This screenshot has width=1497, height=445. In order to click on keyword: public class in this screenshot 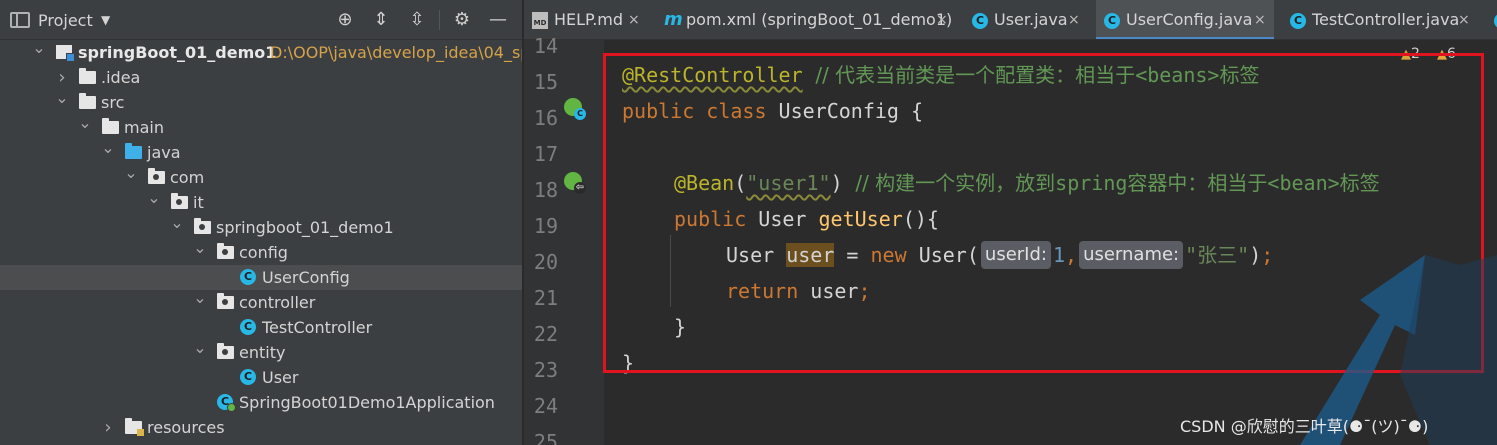, I will do `click(700, 111)`.